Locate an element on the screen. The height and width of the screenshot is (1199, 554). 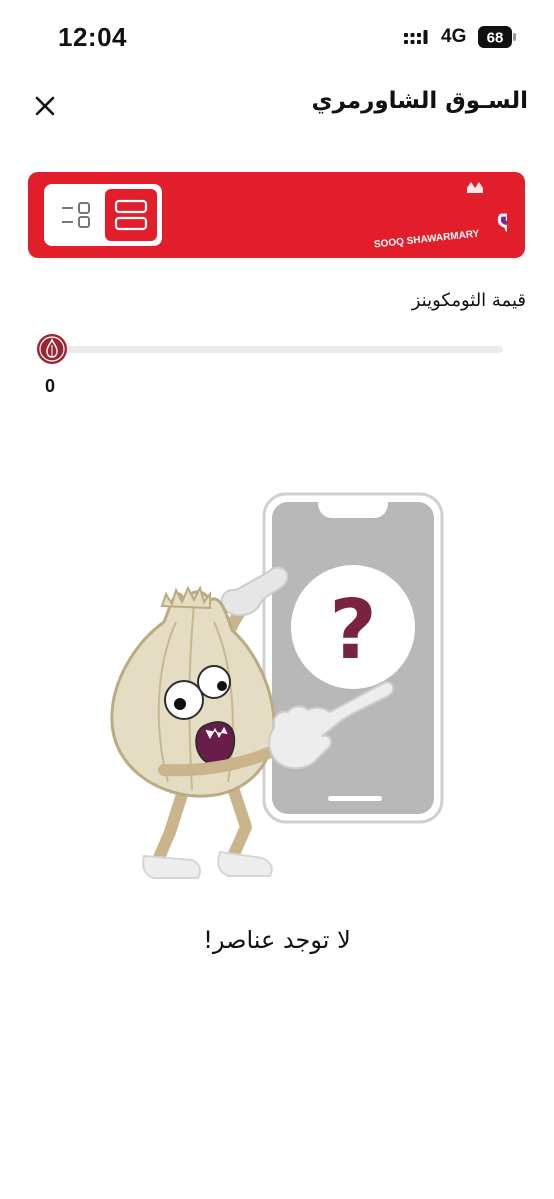
list-view-button is located at coordinates (76, 215).